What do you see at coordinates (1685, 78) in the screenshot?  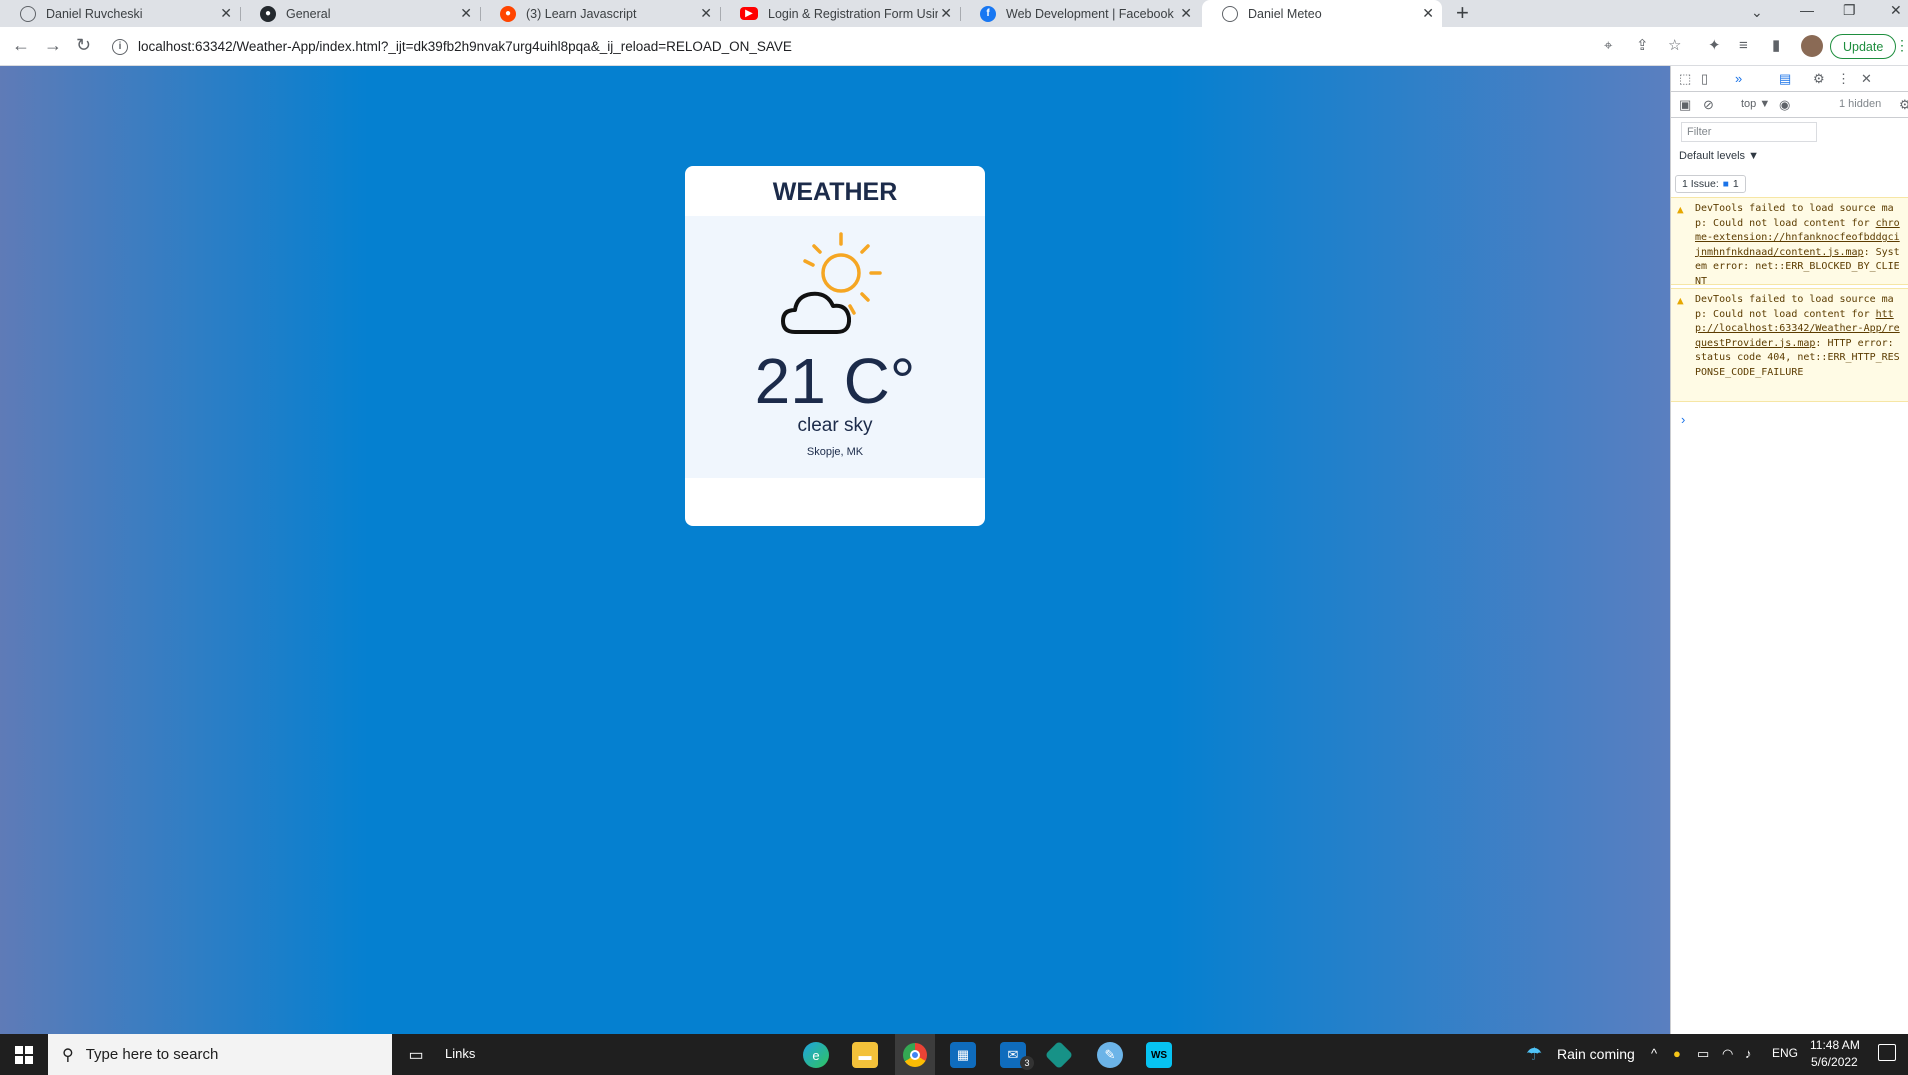 I see `inspect-element-icon: ⬚` at bounding box center [1685, 78].